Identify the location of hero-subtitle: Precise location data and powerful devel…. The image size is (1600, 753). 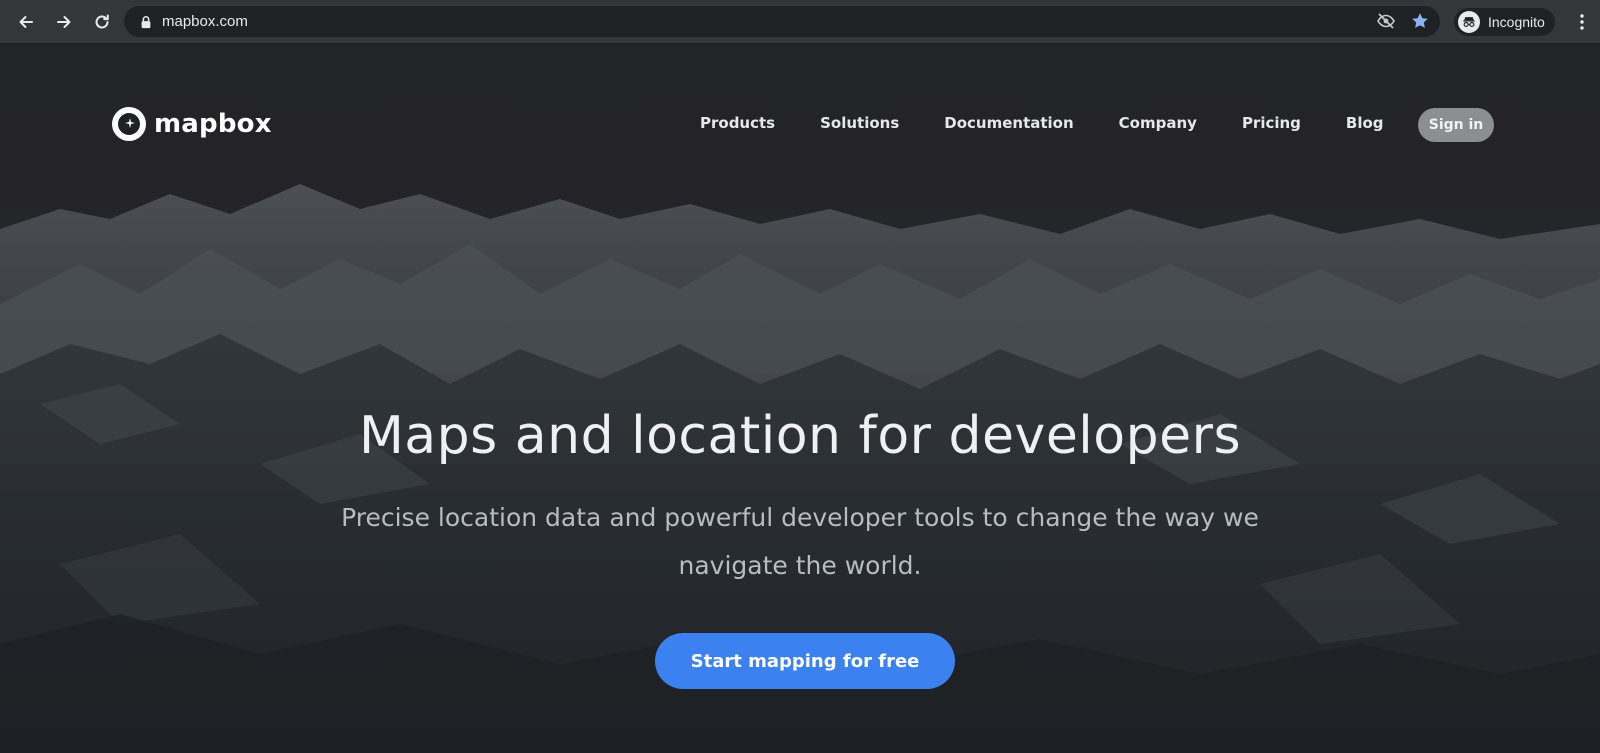
(800, 541).